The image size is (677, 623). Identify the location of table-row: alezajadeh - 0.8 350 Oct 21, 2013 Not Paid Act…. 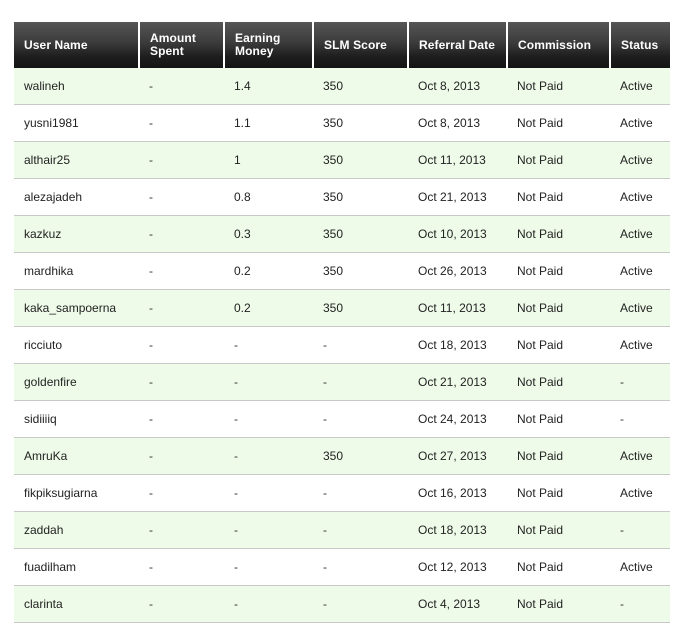
(342, 197).